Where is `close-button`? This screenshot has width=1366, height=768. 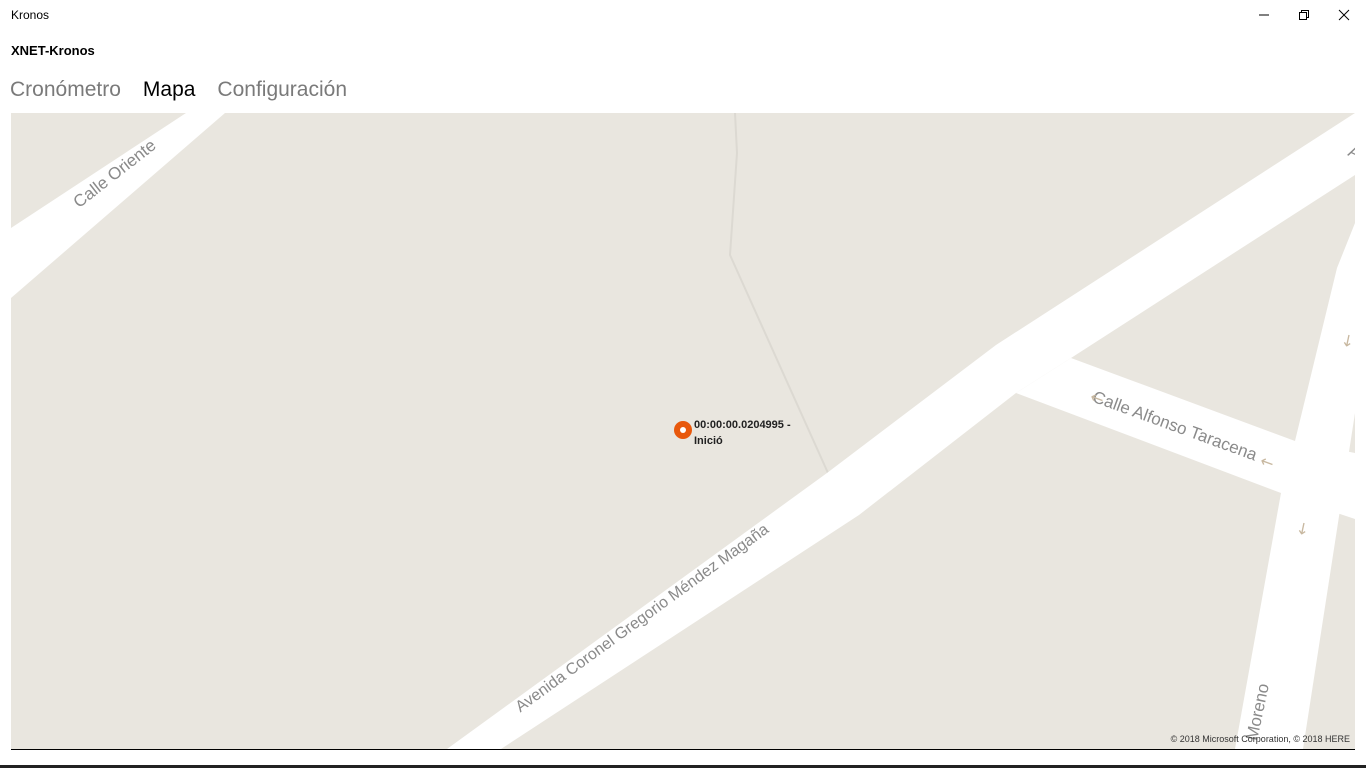
close-button is located at coordinates (1343, 15).